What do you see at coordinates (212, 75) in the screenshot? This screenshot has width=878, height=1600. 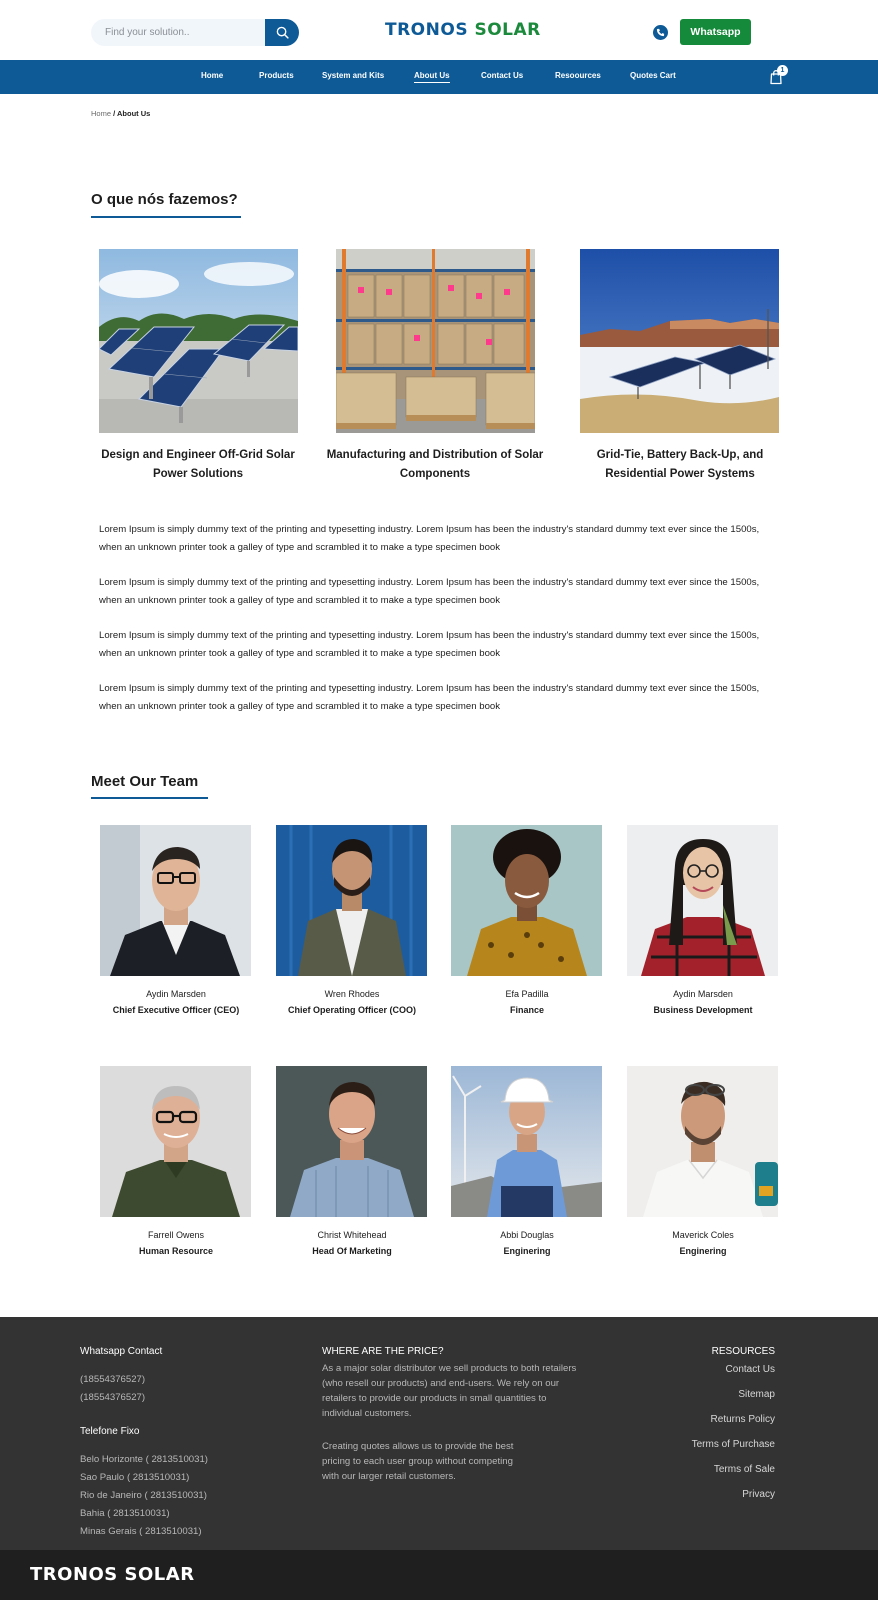 I see `nav-home: Home` at bounding box center [212, 75].